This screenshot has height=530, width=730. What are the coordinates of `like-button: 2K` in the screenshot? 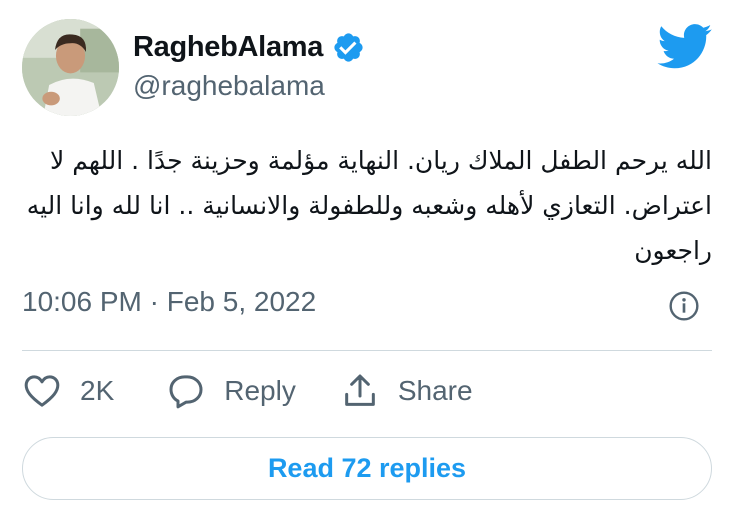 It's located at (68, 391).